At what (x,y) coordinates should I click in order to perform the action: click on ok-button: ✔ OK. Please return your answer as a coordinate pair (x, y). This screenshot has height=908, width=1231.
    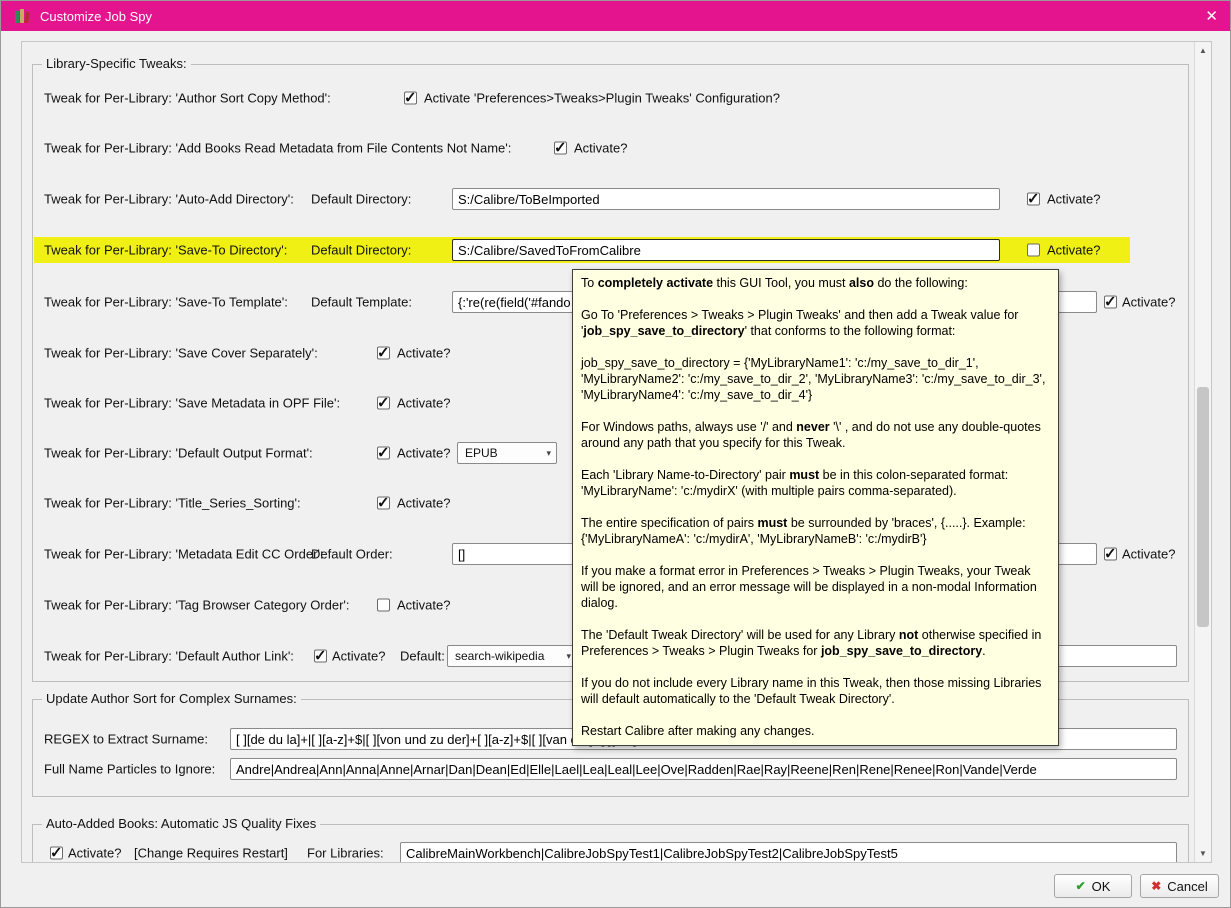
    Looking at the image, I should click on (1093, 886).